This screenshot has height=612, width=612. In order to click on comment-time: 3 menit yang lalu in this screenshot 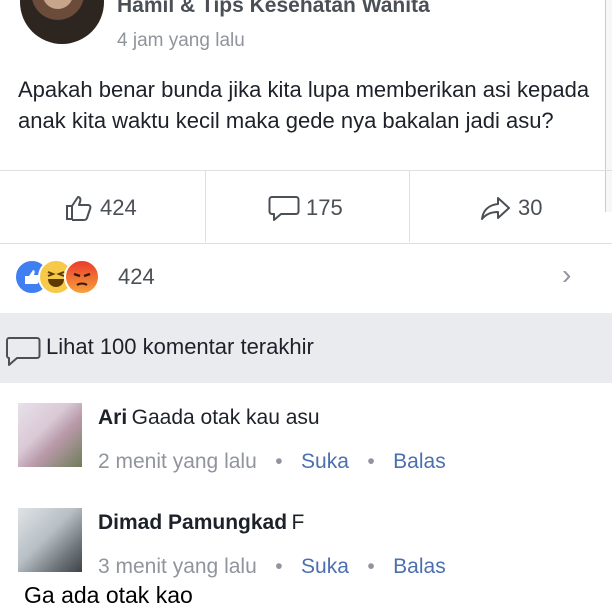, I will do `click(177, 566)`.